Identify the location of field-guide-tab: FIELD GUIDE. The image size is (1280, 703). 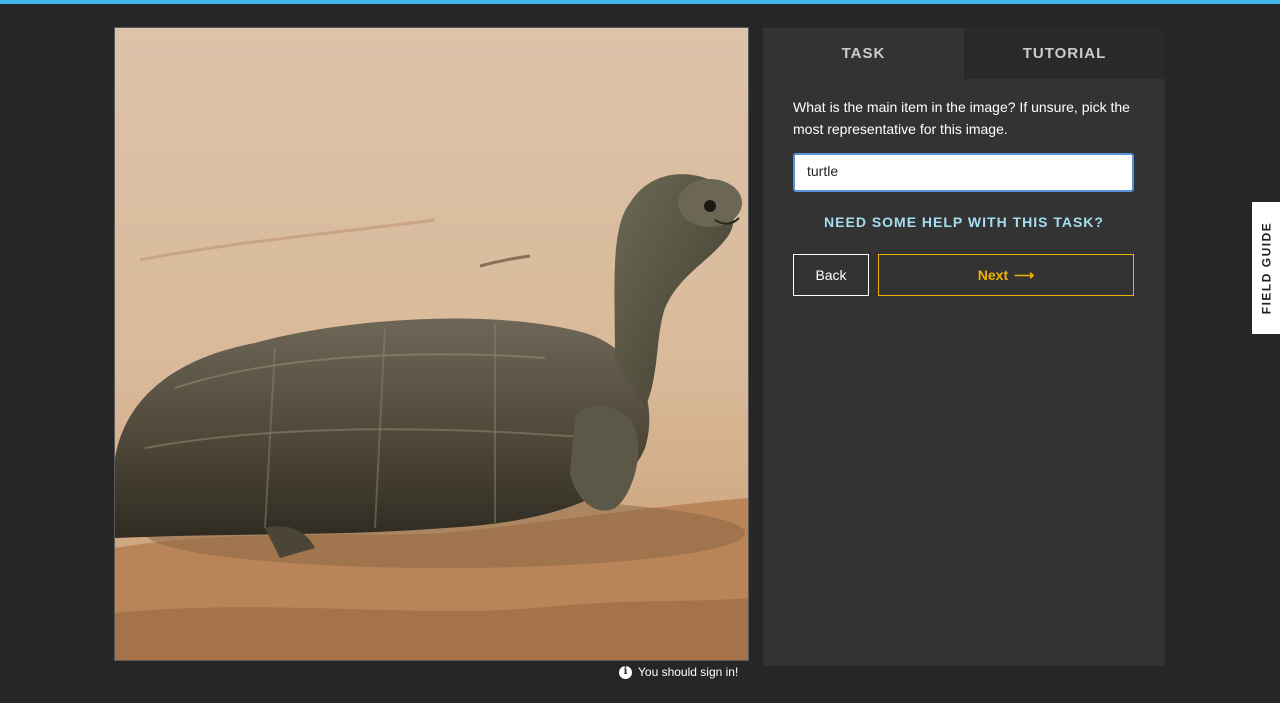
(1266, 268).